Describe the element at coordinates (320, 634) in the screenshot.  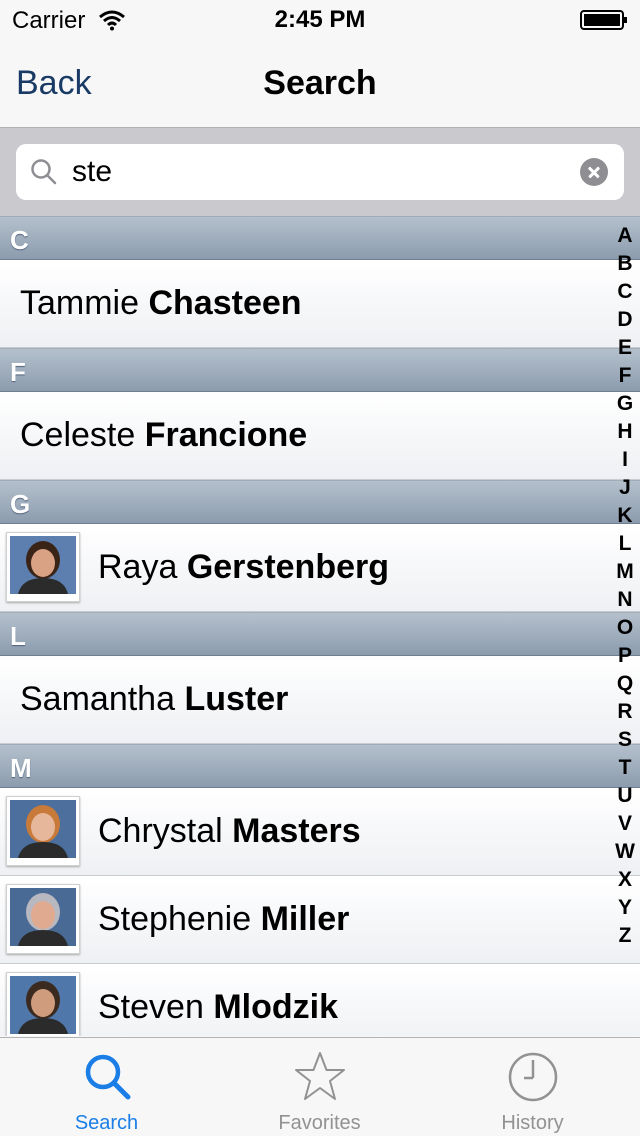
I see `section-header-l: L` at that location.